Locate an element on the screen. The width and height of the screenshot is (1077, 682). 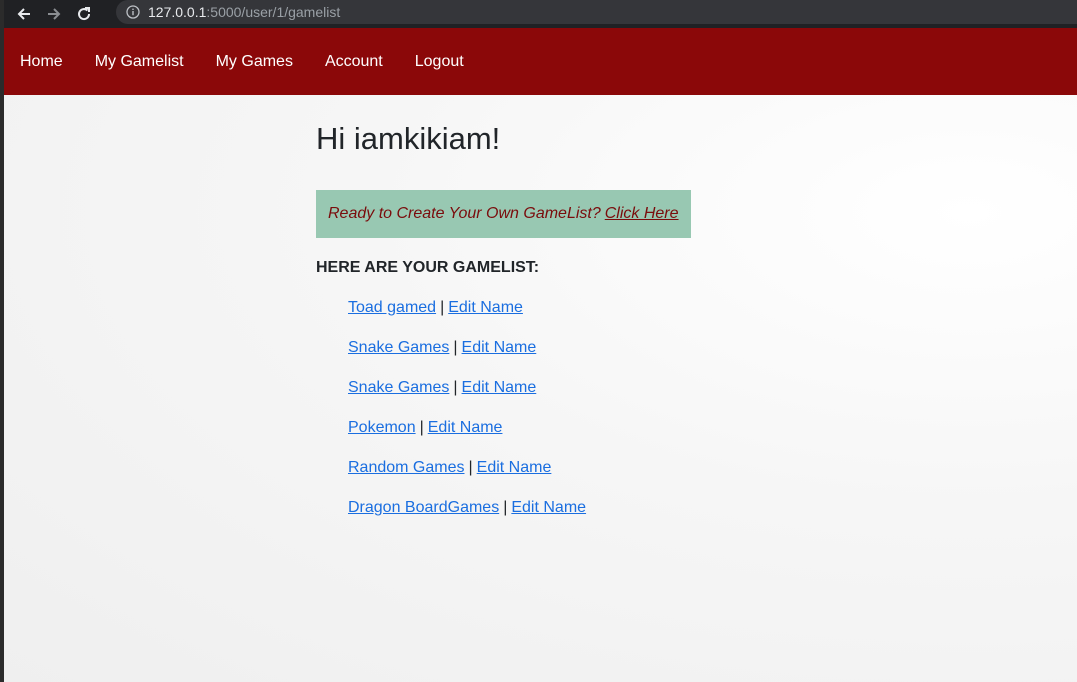
gamelist-link: Dragon BoardGames is located at coordinates (423, 507).